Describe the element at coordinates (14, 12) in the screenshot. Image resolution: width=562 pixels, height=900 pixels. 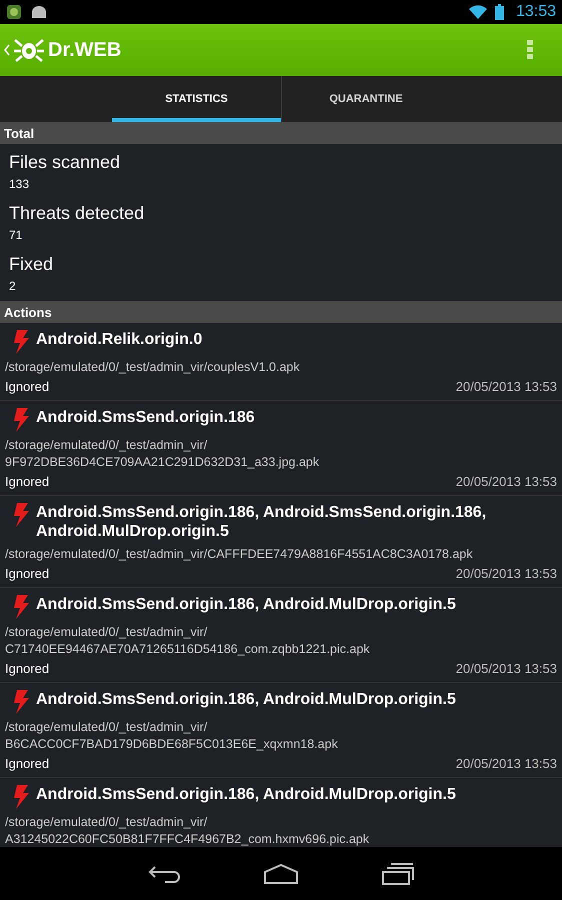
I see `app-icon` at that location.